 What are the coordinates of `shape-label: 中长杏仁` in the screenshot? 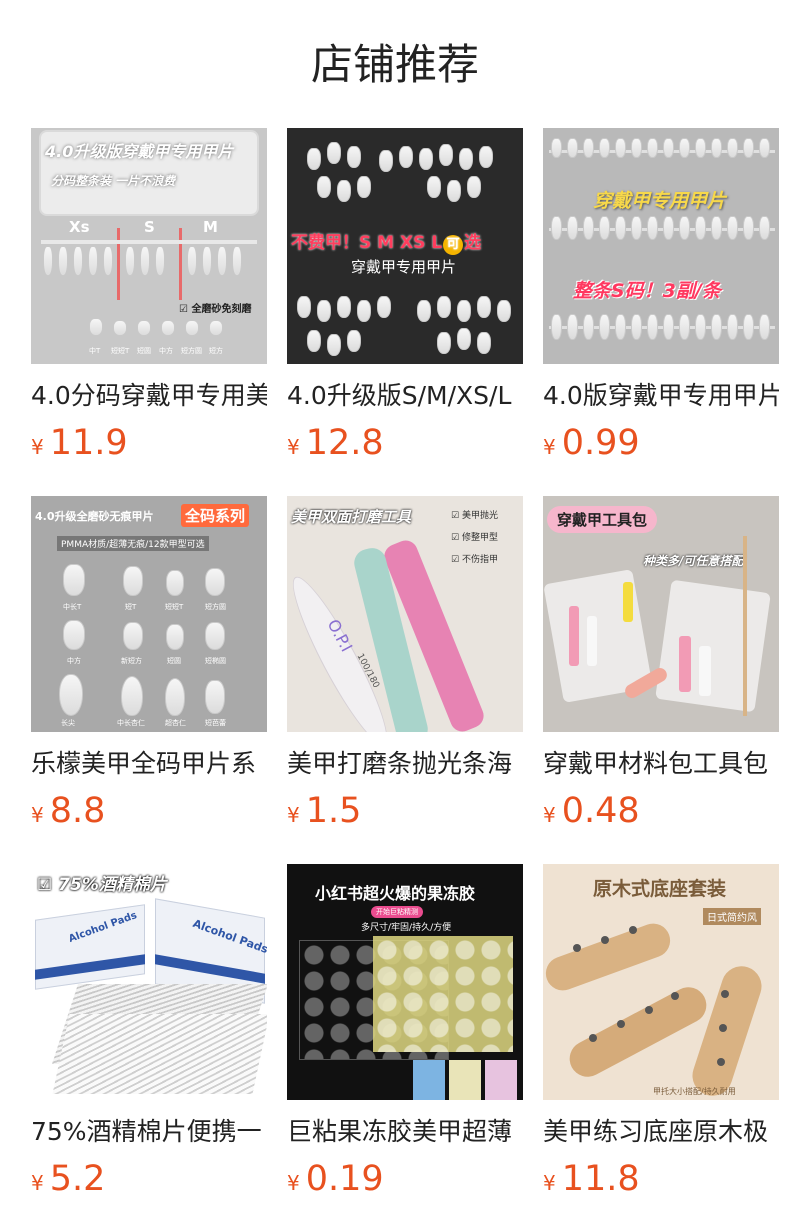 It's located at (131, 723).